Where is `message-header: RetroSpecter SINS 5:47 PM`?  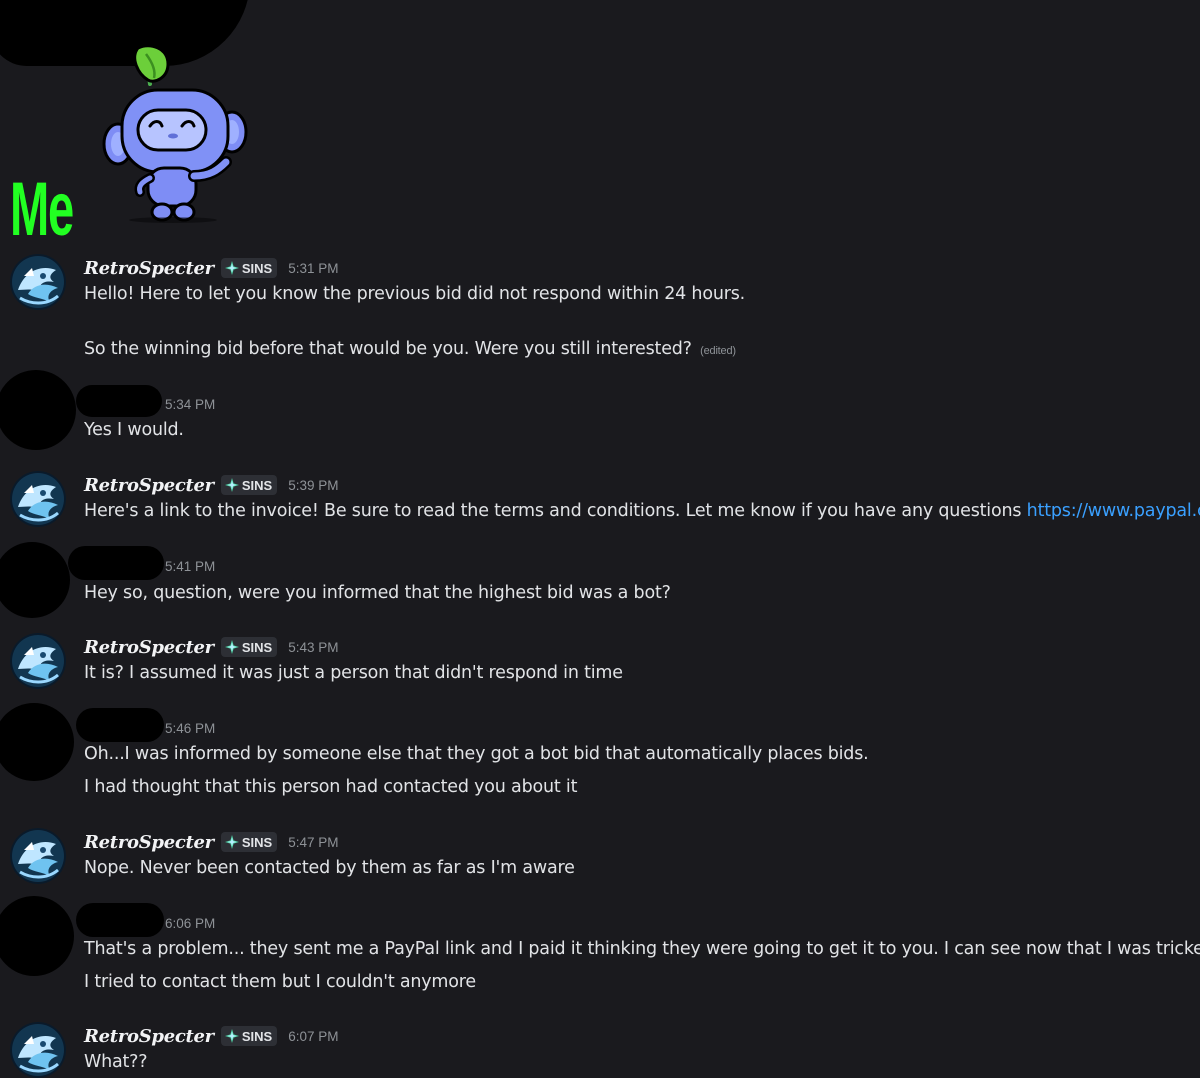 message-header: RetroSpecter SINS 5:47 PM is located at coordinates (211, 842).